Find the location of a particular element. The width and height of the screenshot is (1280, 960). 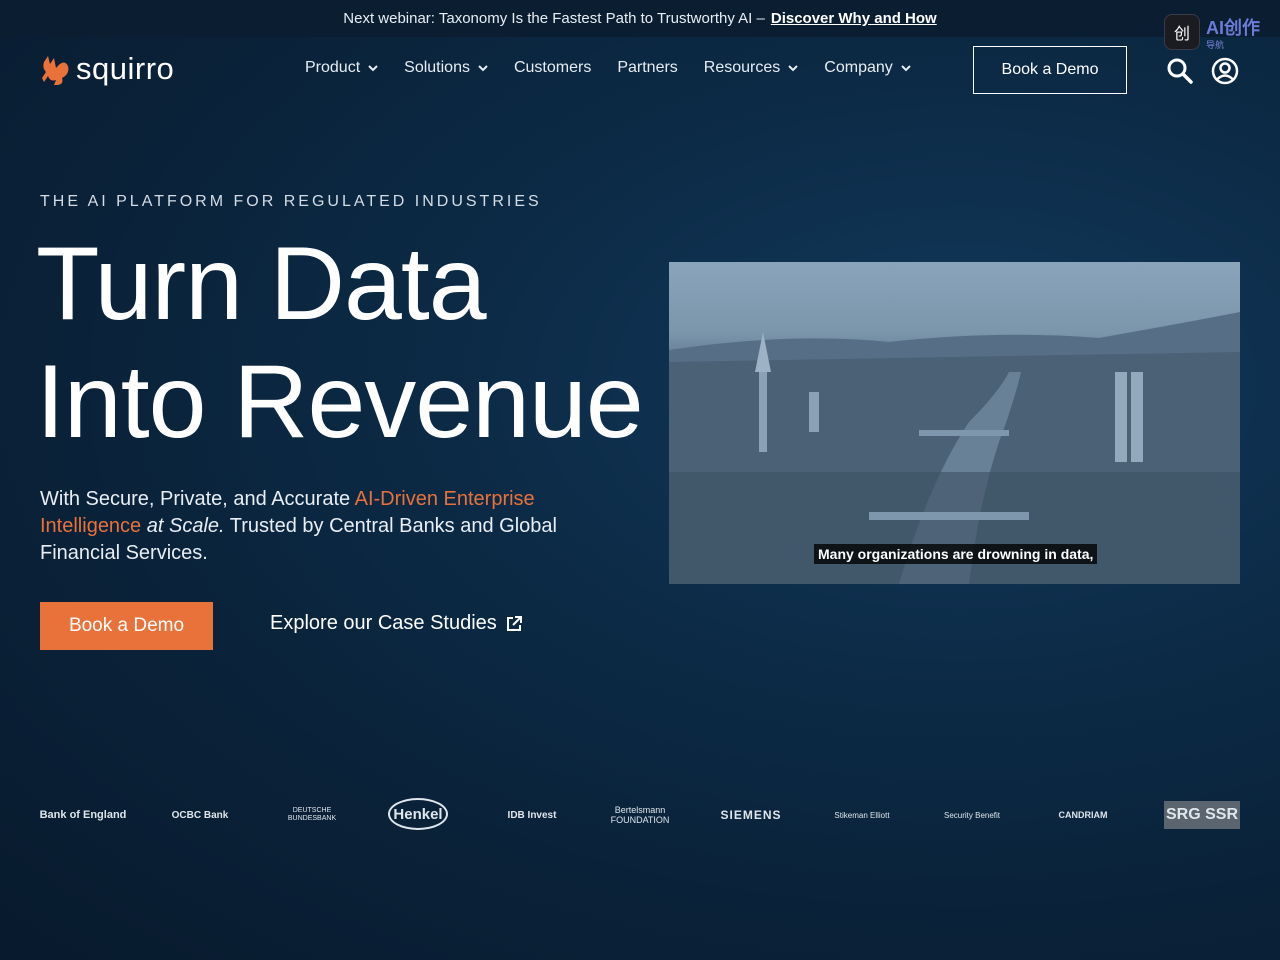

nav-item-resources: Resources is located at coordinates (751, 68).